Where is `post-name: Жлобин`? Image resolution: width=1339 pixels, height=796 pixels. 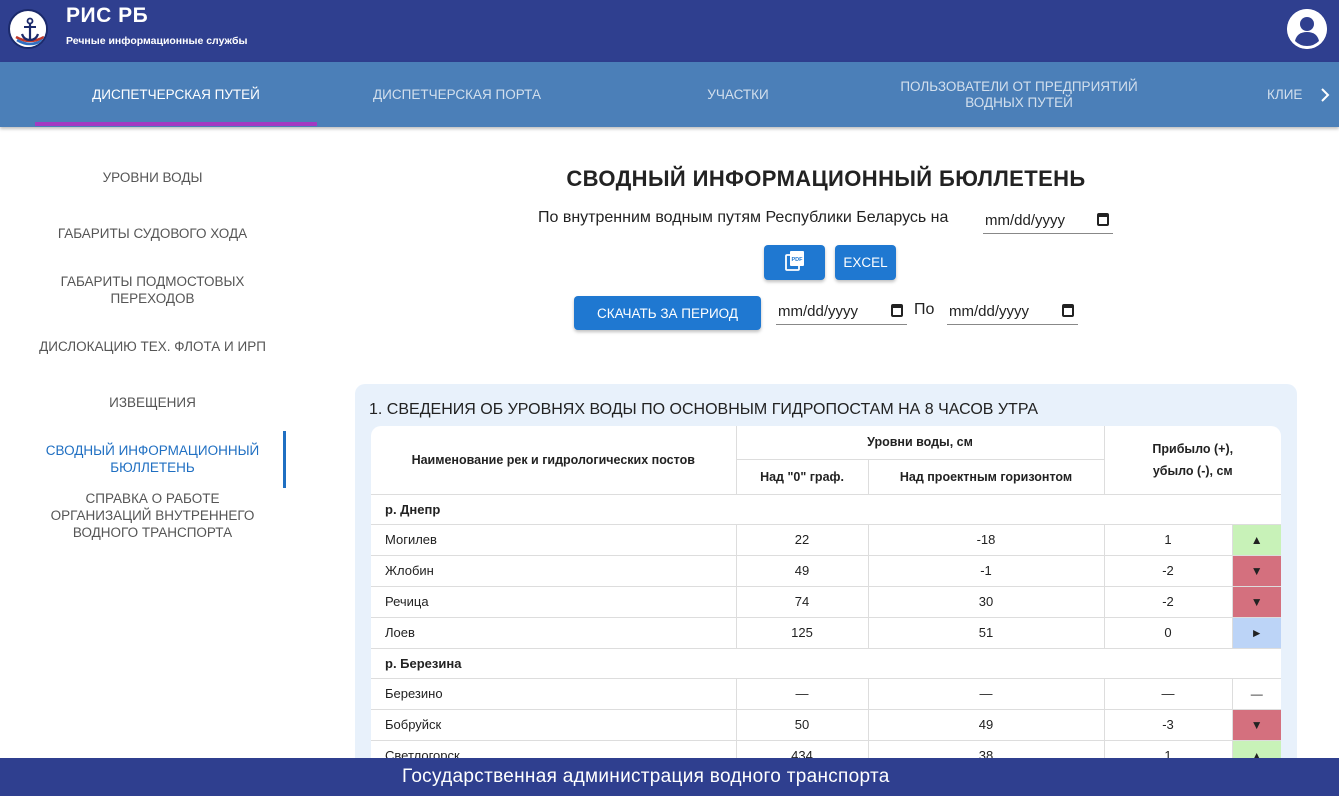
post-name: Жлобин is located at coordinates (553, 571).